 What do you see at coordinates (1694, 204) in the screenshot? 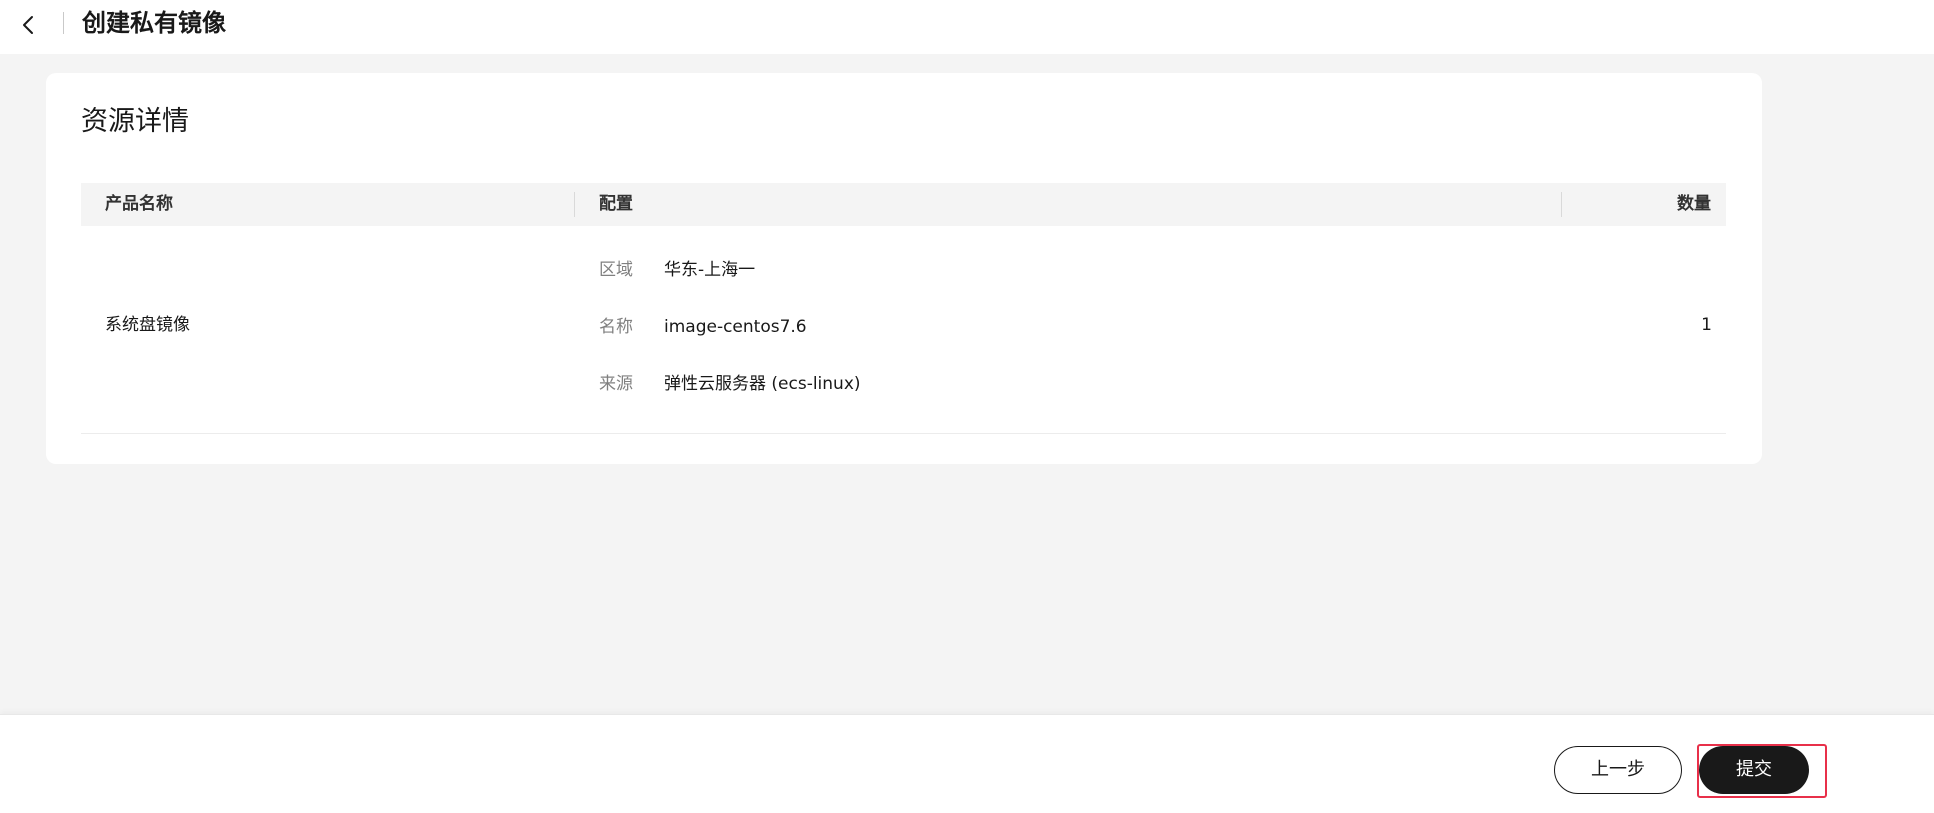
I see `column-header-quantity: 数量` at bounding box center [1694, 204].